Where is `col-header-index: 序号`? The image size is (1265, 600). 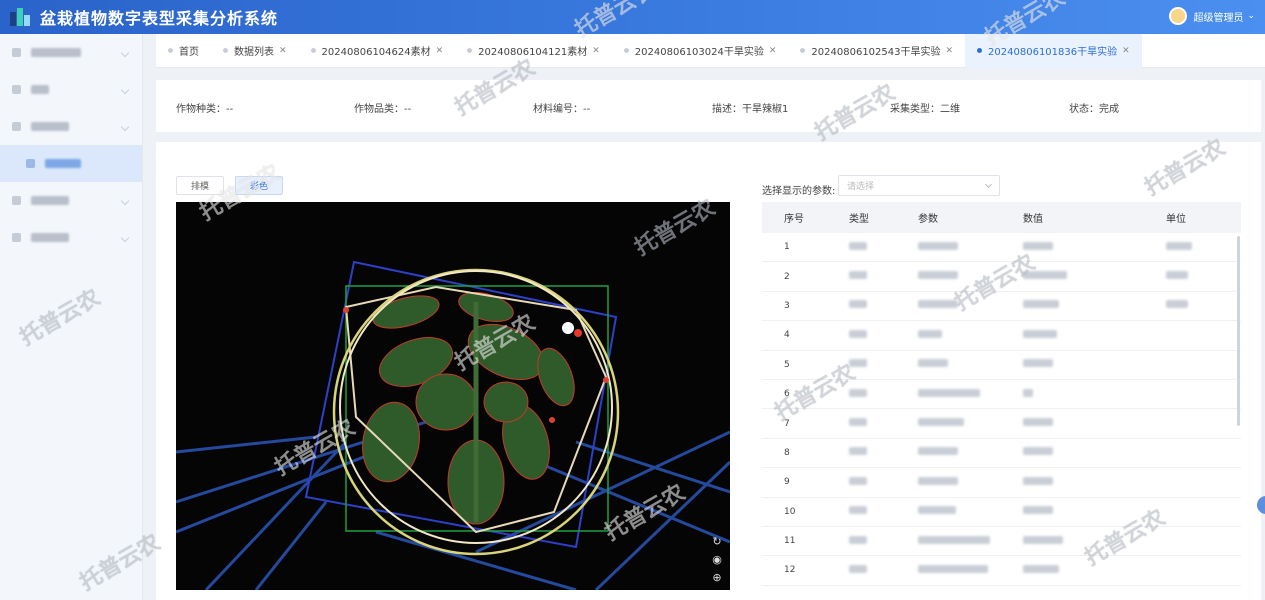
col-header-index: 序号 is located at coordinates (794, 219).